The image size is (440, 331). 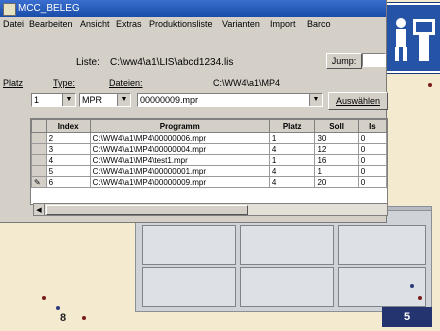 What do you see at coordinates (37, 100) in the screenshot?
I see `platz-select-value: 1` at bounding box center [37, 100].